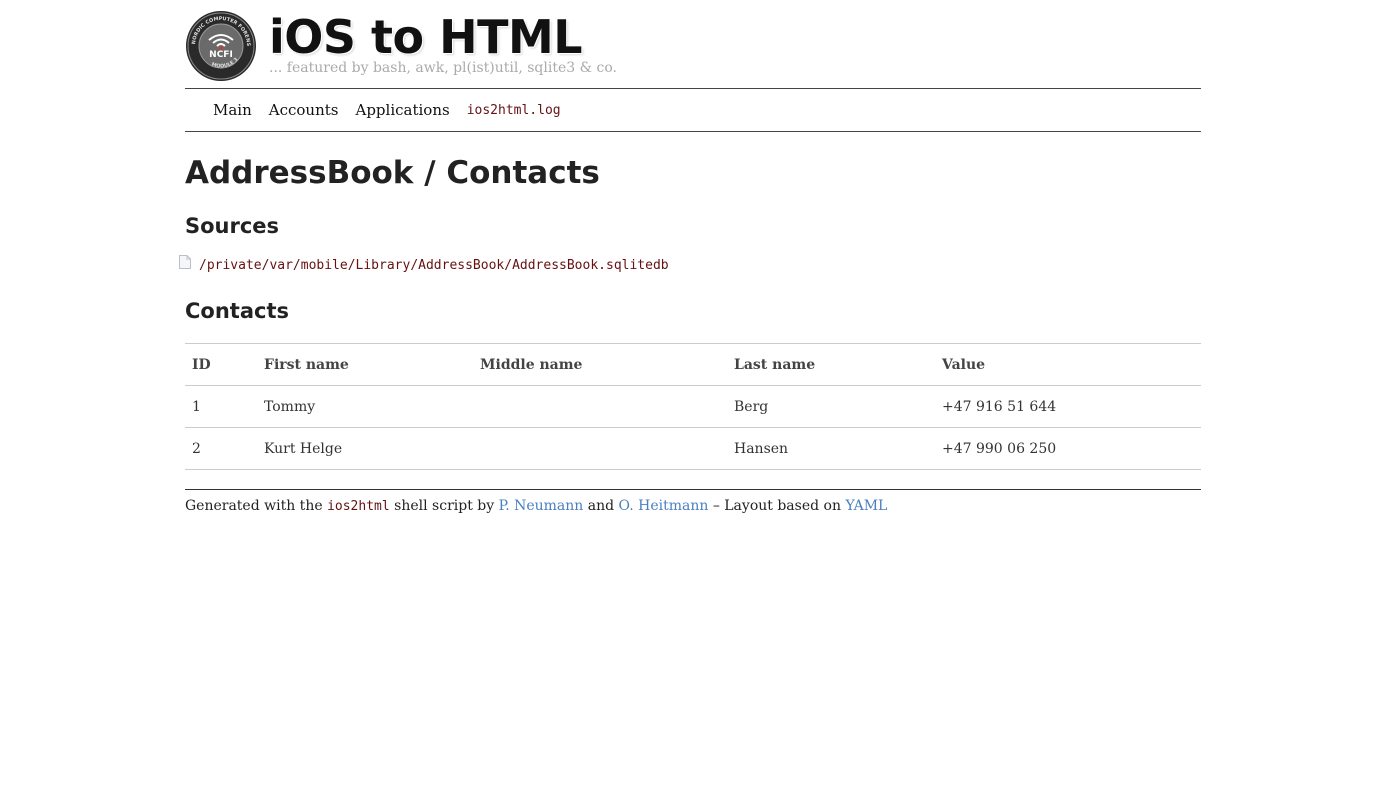 The image size is (1385, 803). Describe the element at coordinates (1068, 448) in the screenshot. I see `cell-value: +47 990 06 250` at that location.